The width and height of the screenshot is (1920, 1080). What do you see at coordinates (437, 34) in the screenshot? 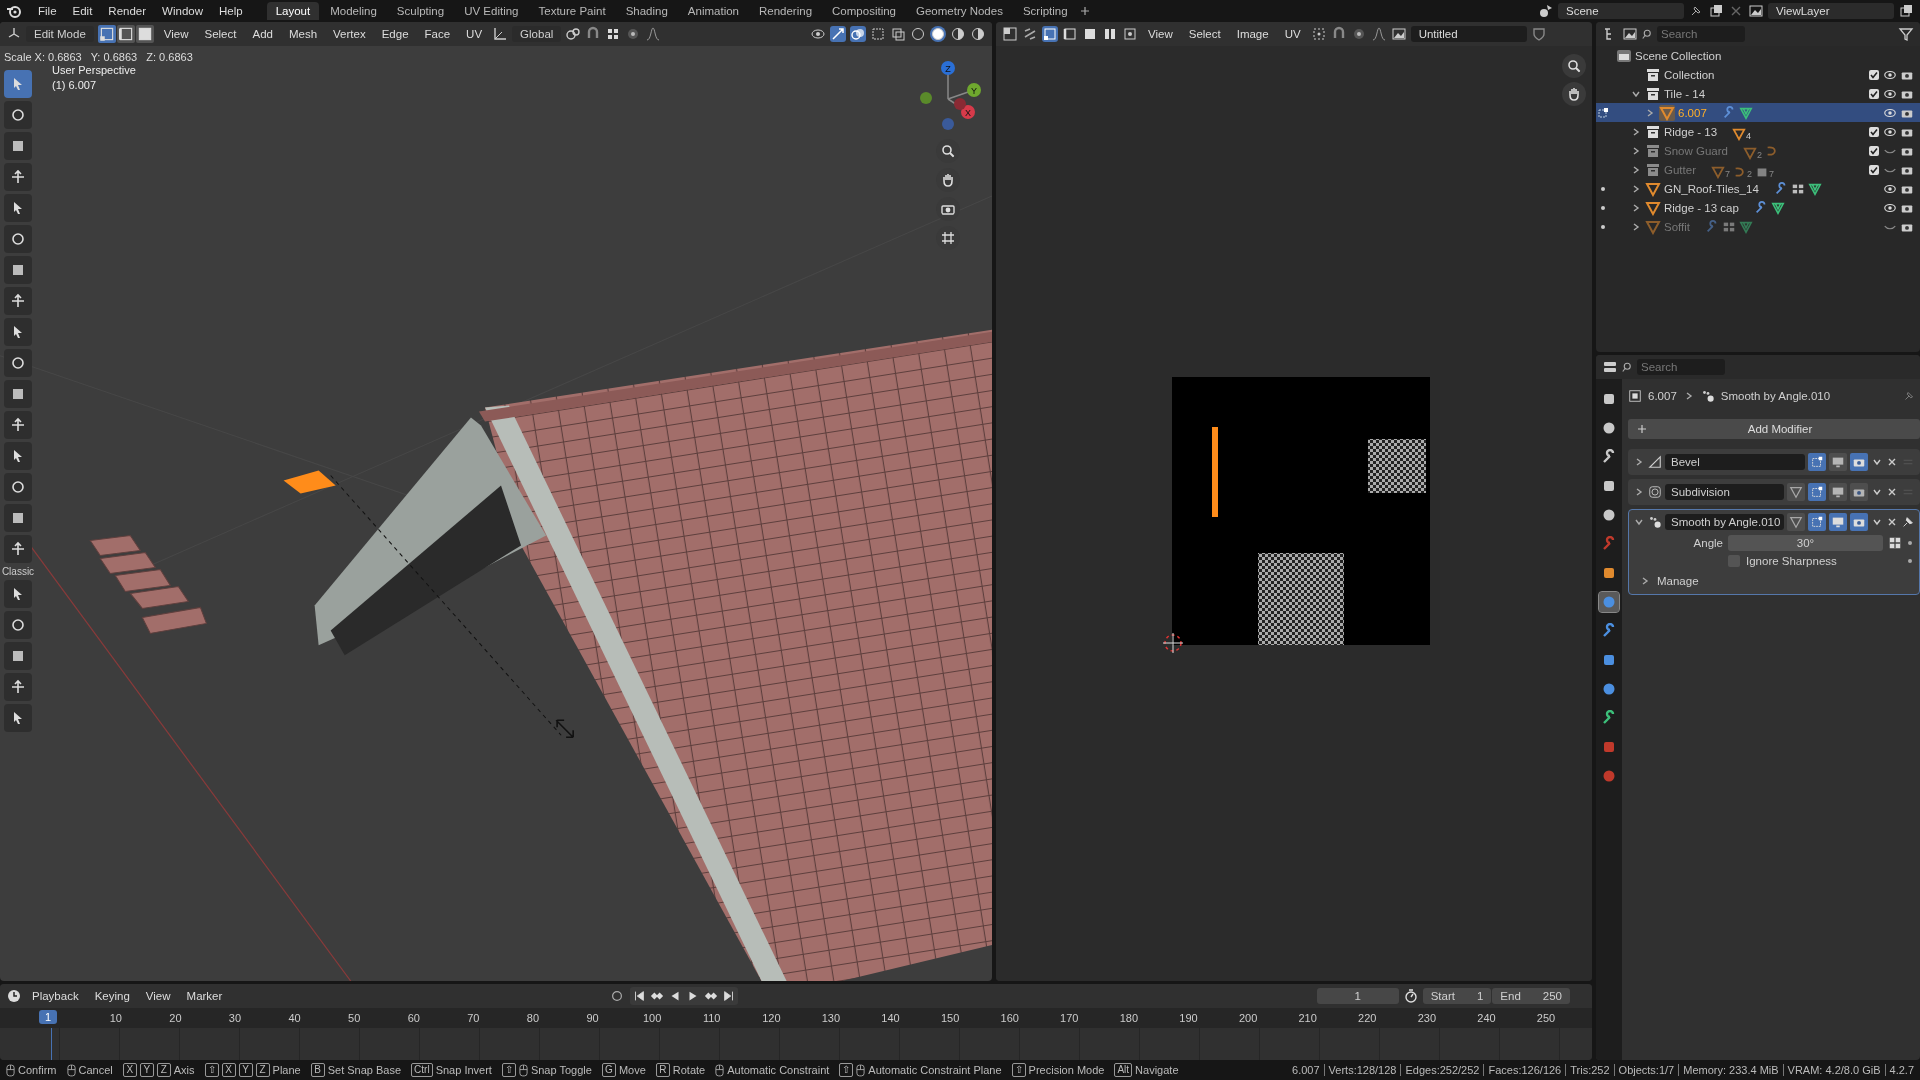
I see `menu-item: Face` at bounding box center [437, 34].